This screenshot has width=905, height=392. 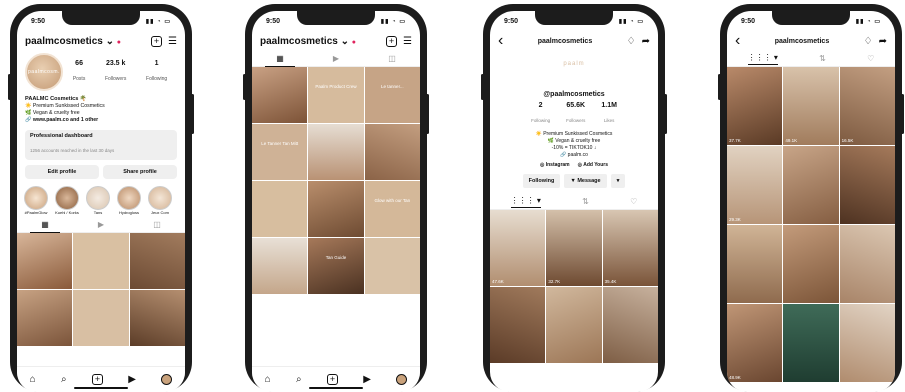 I want to click on stat-followers: 65.6K Followers, so click(x=575, y=114).